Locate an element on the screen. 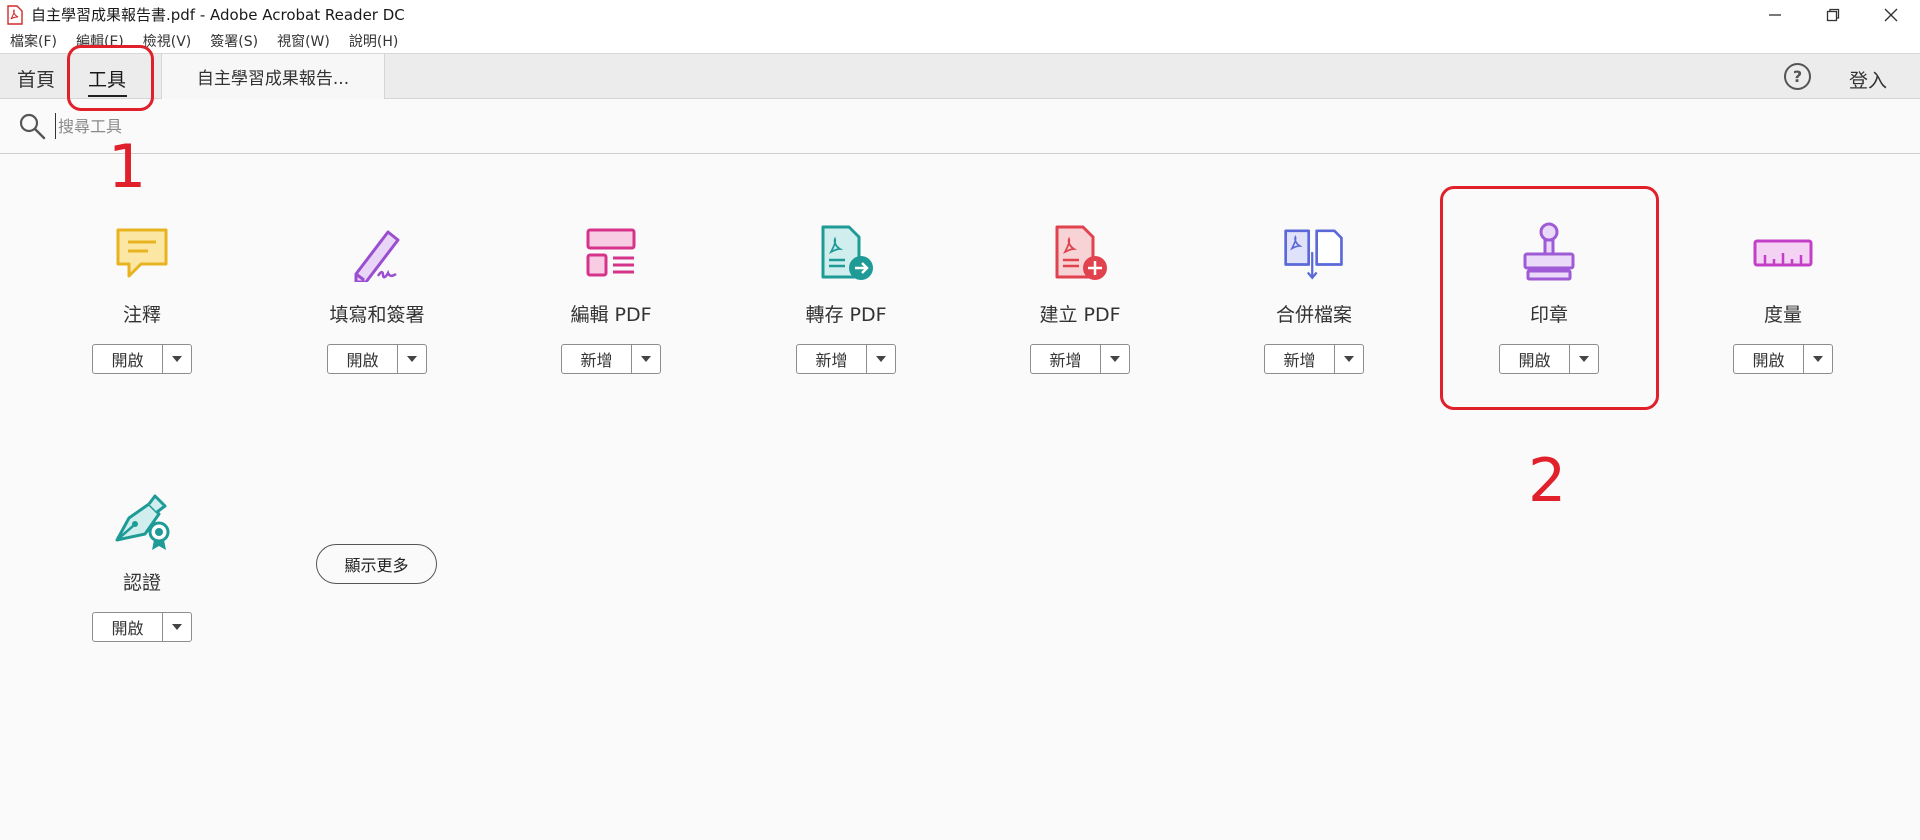 The height and width of the screenshot is (840, 1920). restore-button is located at coordinates (1833, 14).